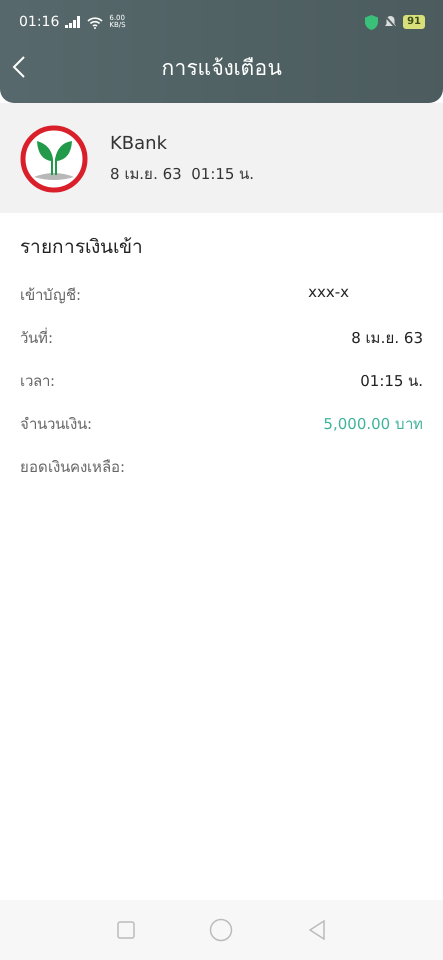  I want to click on field-value: 5,000.00 บาท, so click(373, 424).